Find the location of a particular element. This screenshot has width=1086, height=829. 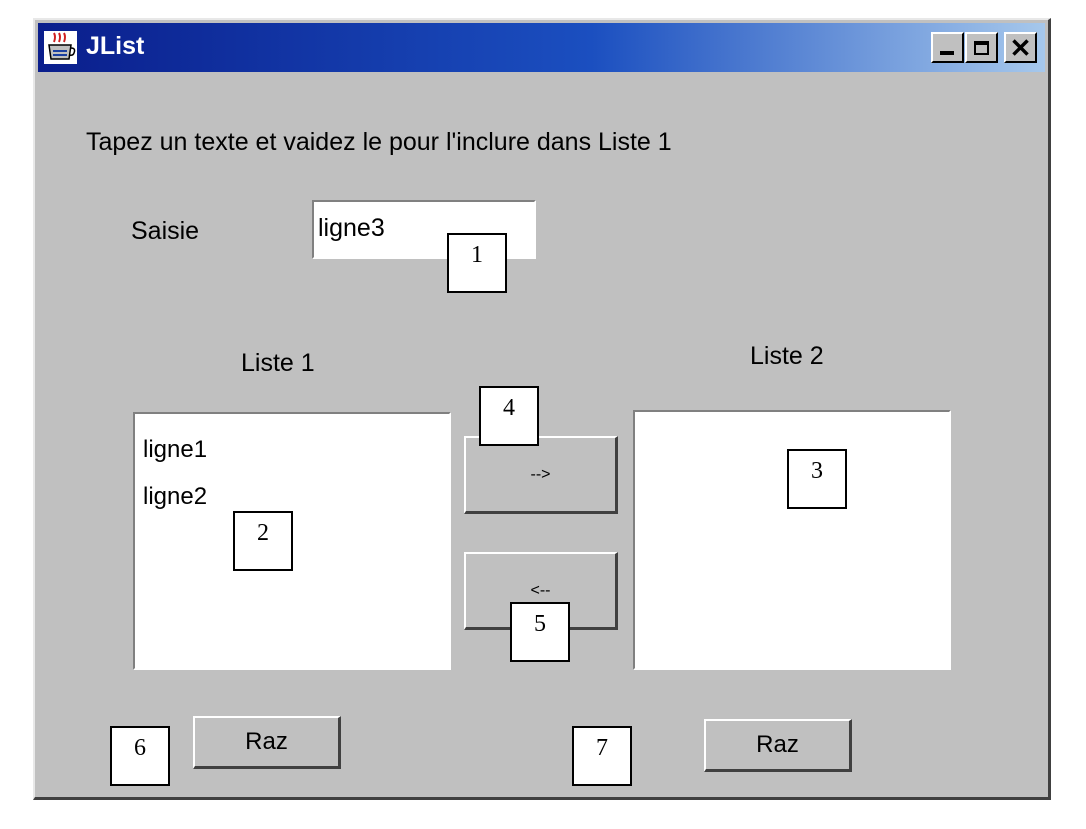

raz-liste2-button: Raz is located at coordinates (778, 745).